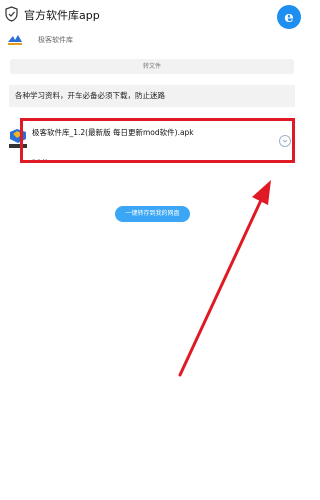 The height and width of the screenshot is (500, 320). What do you see at coordinates (224, 278) in the screenshot?
I see `arrow-annotation` at bounding box center [224, 278].